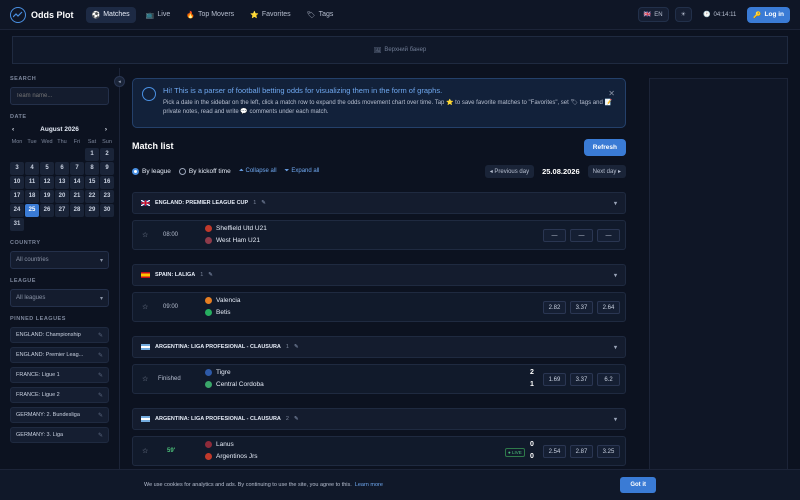 This screenshot has height=500, width=800. Describe the element at coordinates (683, 14) in the screenshot. I see `theme-toggle: ☀` at that location.